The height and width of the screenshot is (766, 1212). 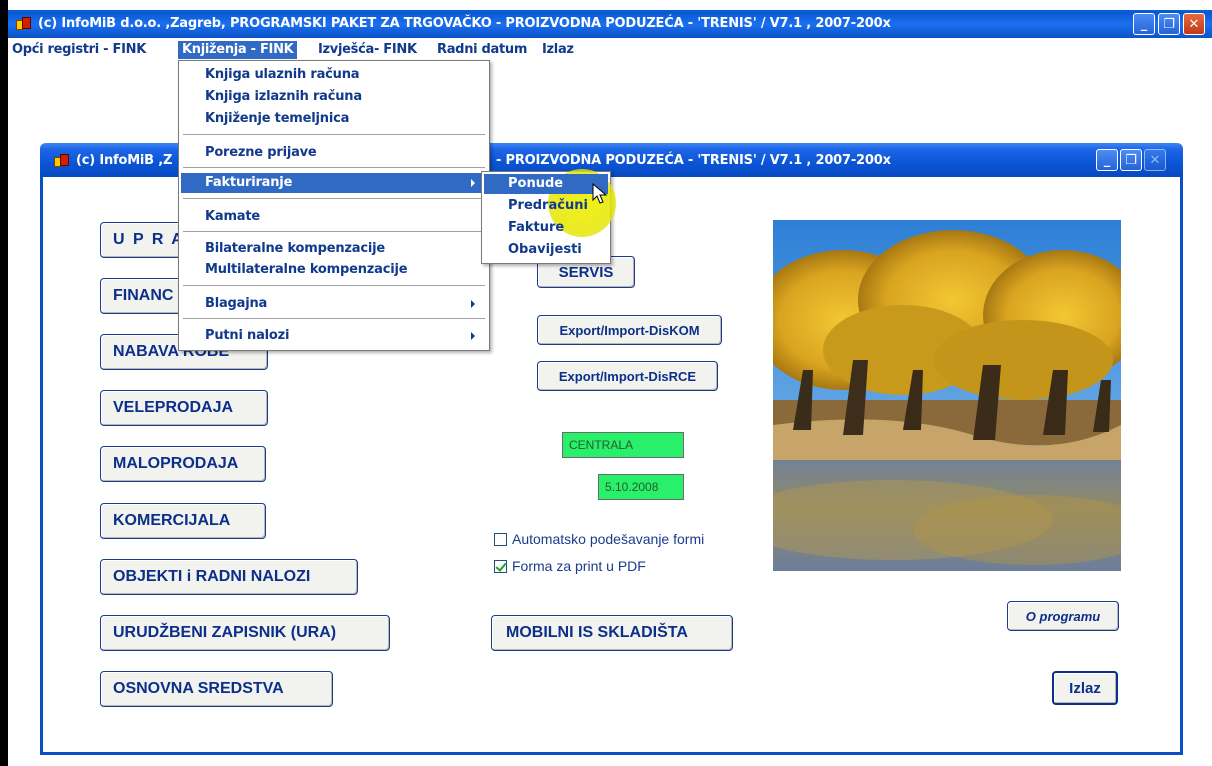 What do you see at coordinates (482, 50) in the screenshot?
I see `menu-radni-datum: Radni datum` at bounding box center [482, 50].